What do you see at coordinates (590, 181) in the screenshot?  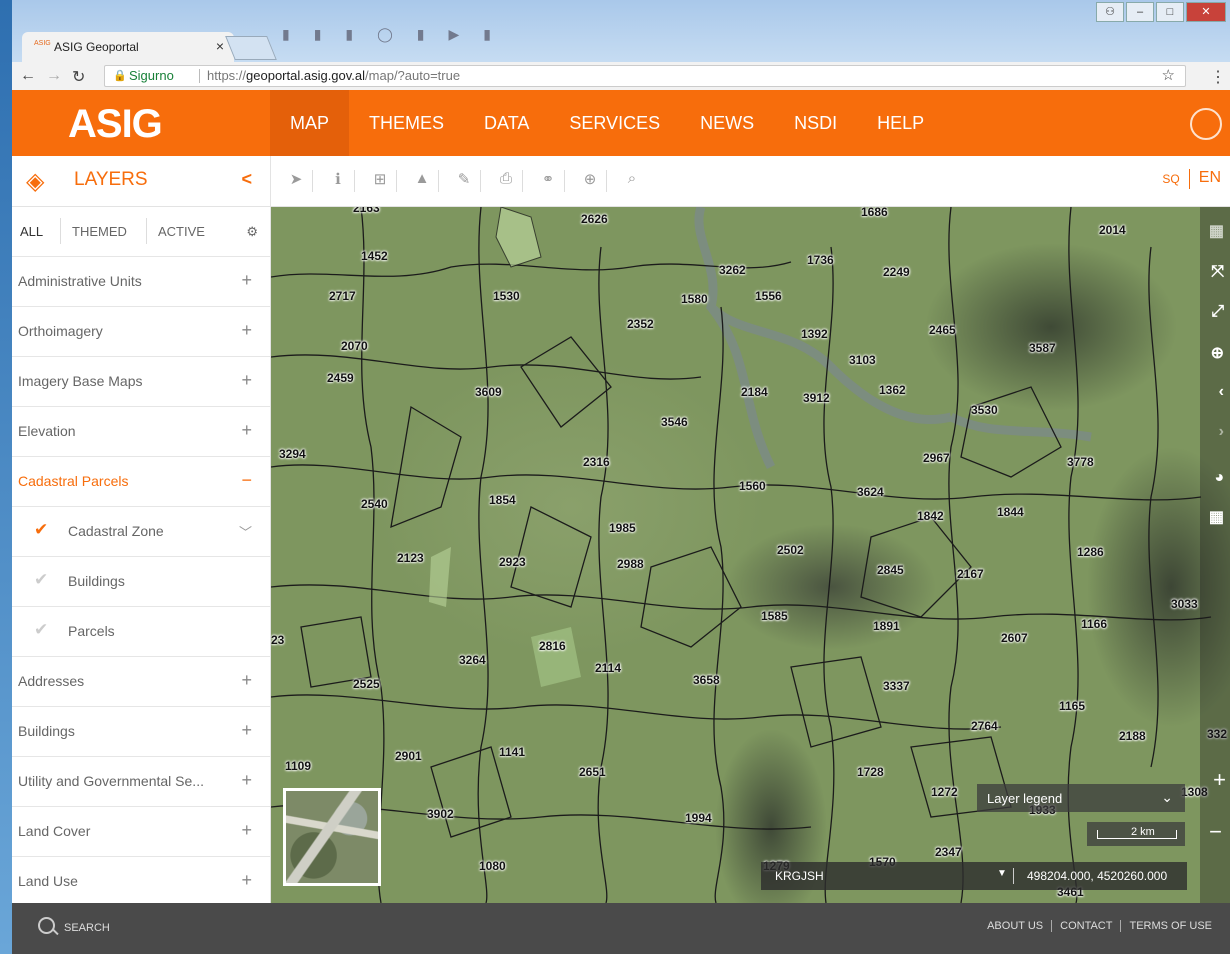 I see `locate-icon: ⊕` at bounding box center [590, 181].